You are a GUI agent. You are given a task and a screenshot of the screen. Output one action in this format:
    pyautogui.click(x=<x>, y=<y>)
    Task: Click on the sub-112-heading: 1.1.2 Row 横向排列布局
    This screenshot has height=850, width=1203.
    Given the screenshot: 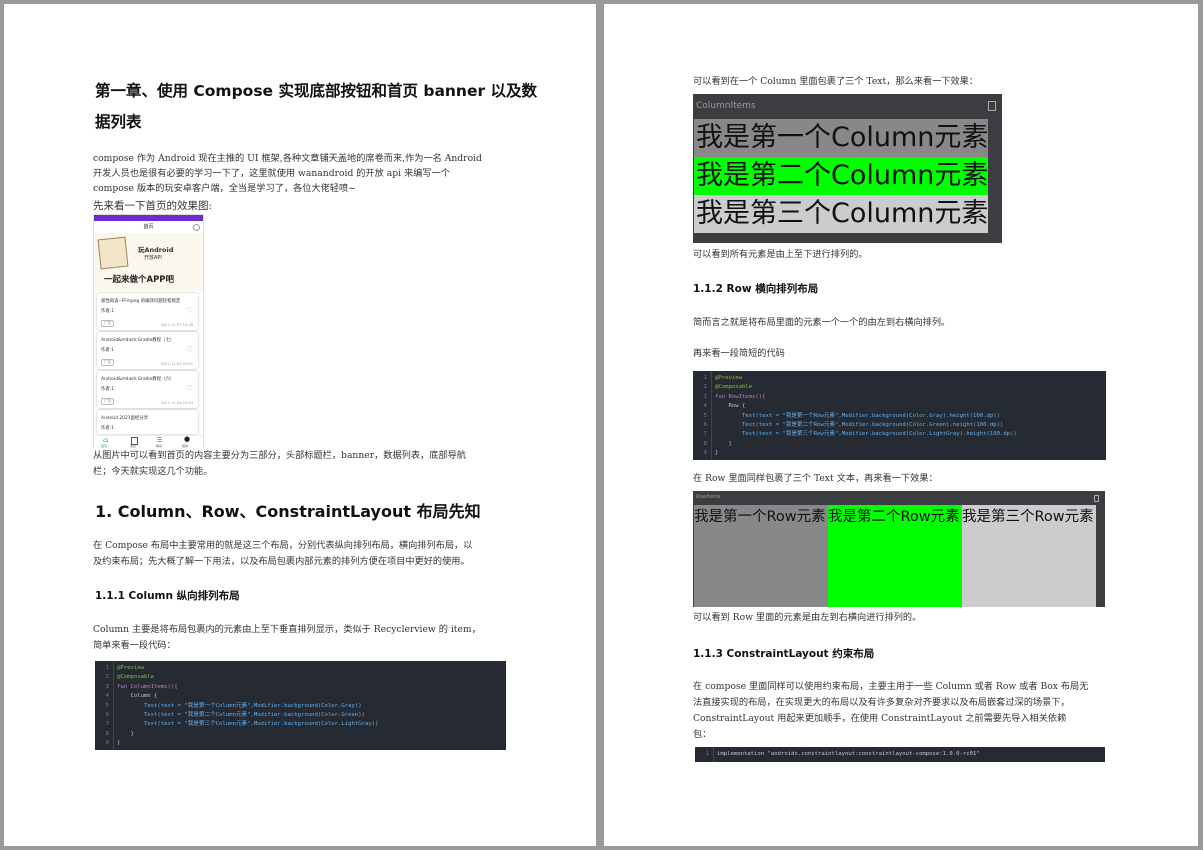 What is the action you would take?
    pyautogui.click(x=756, y=289)
    